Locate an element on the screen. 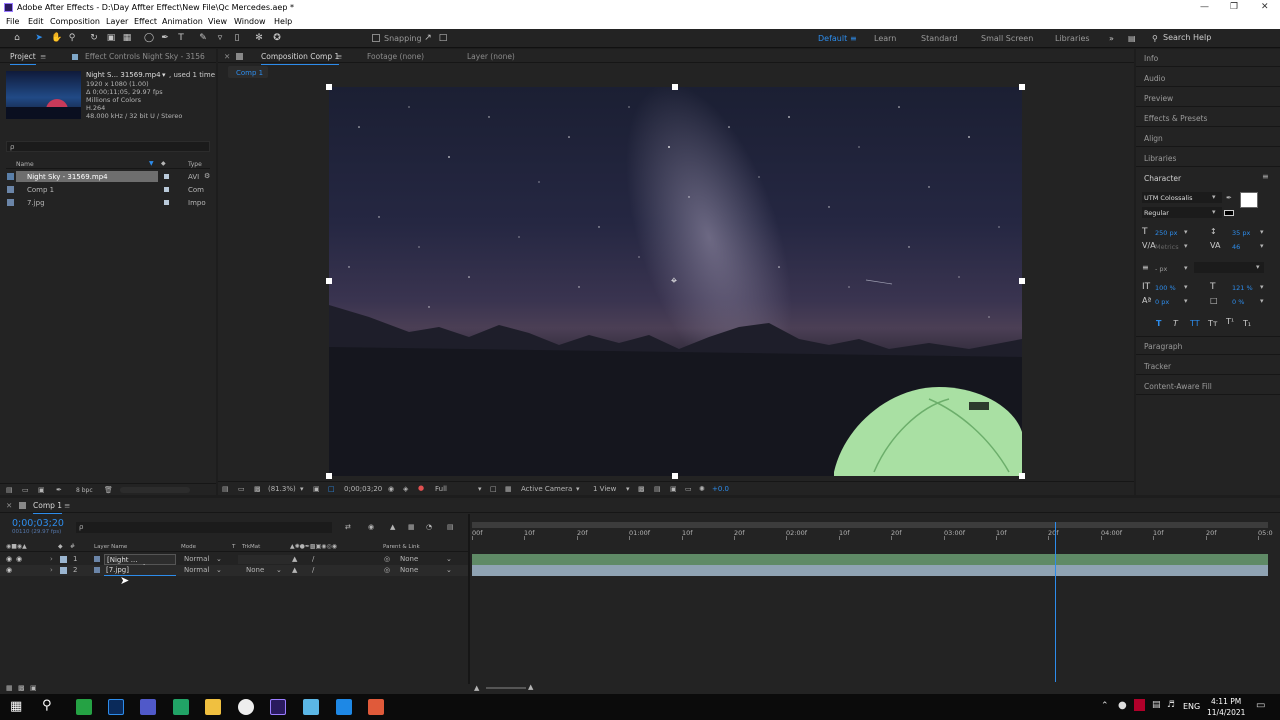 Image resolution: width=1280 pixels, height=720 pixels. timeline-search-input: ρ is located at coordinates (204, 527).